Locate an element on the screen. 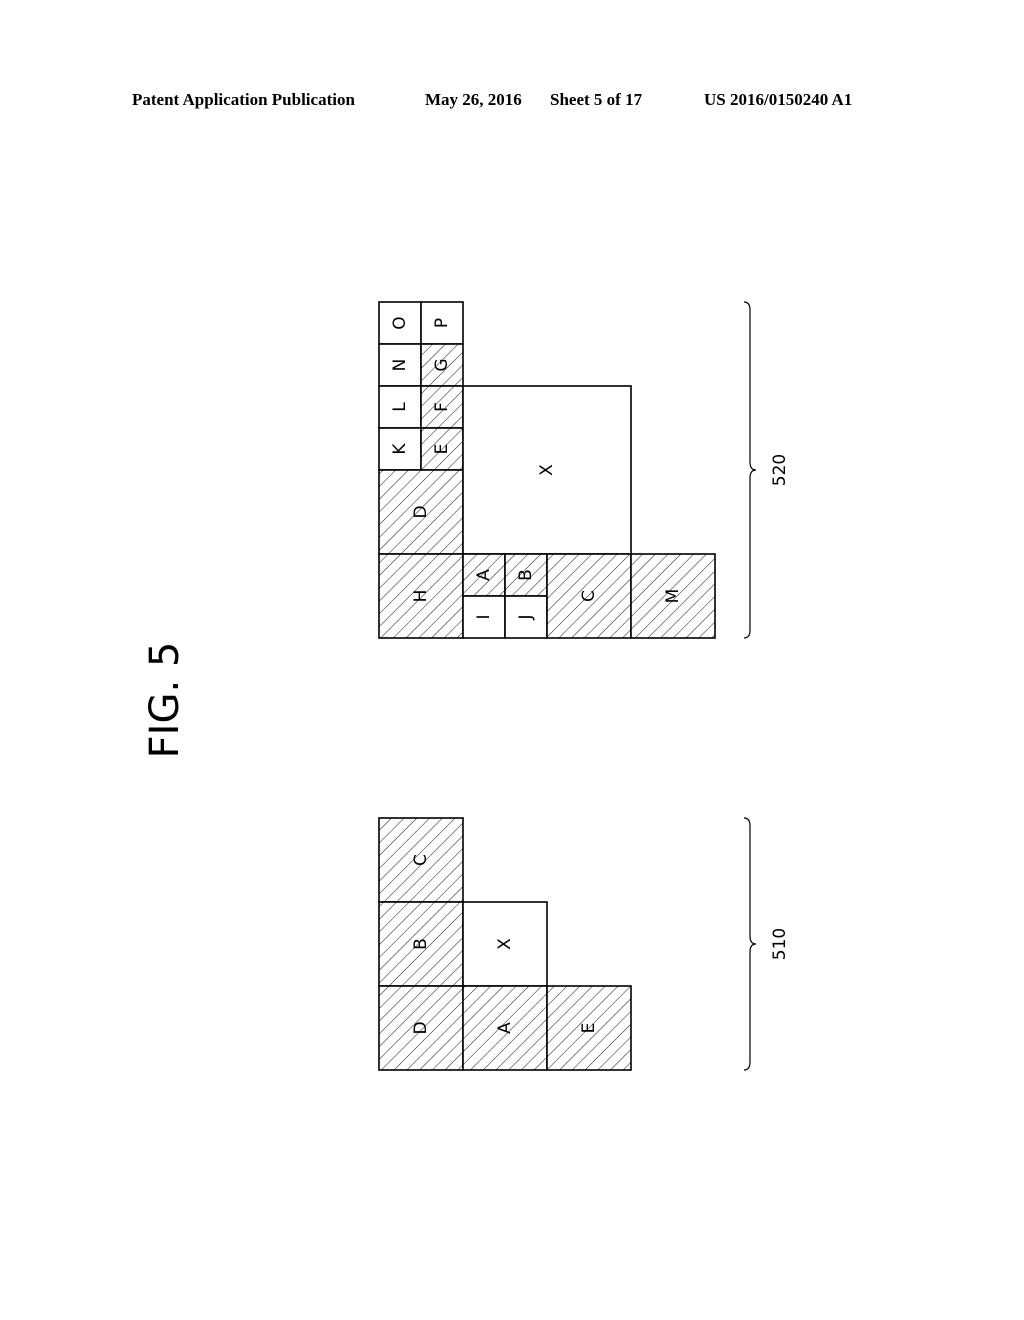 The image size is (1024, 1320). block-label: P is located at coordinates (442, 323).